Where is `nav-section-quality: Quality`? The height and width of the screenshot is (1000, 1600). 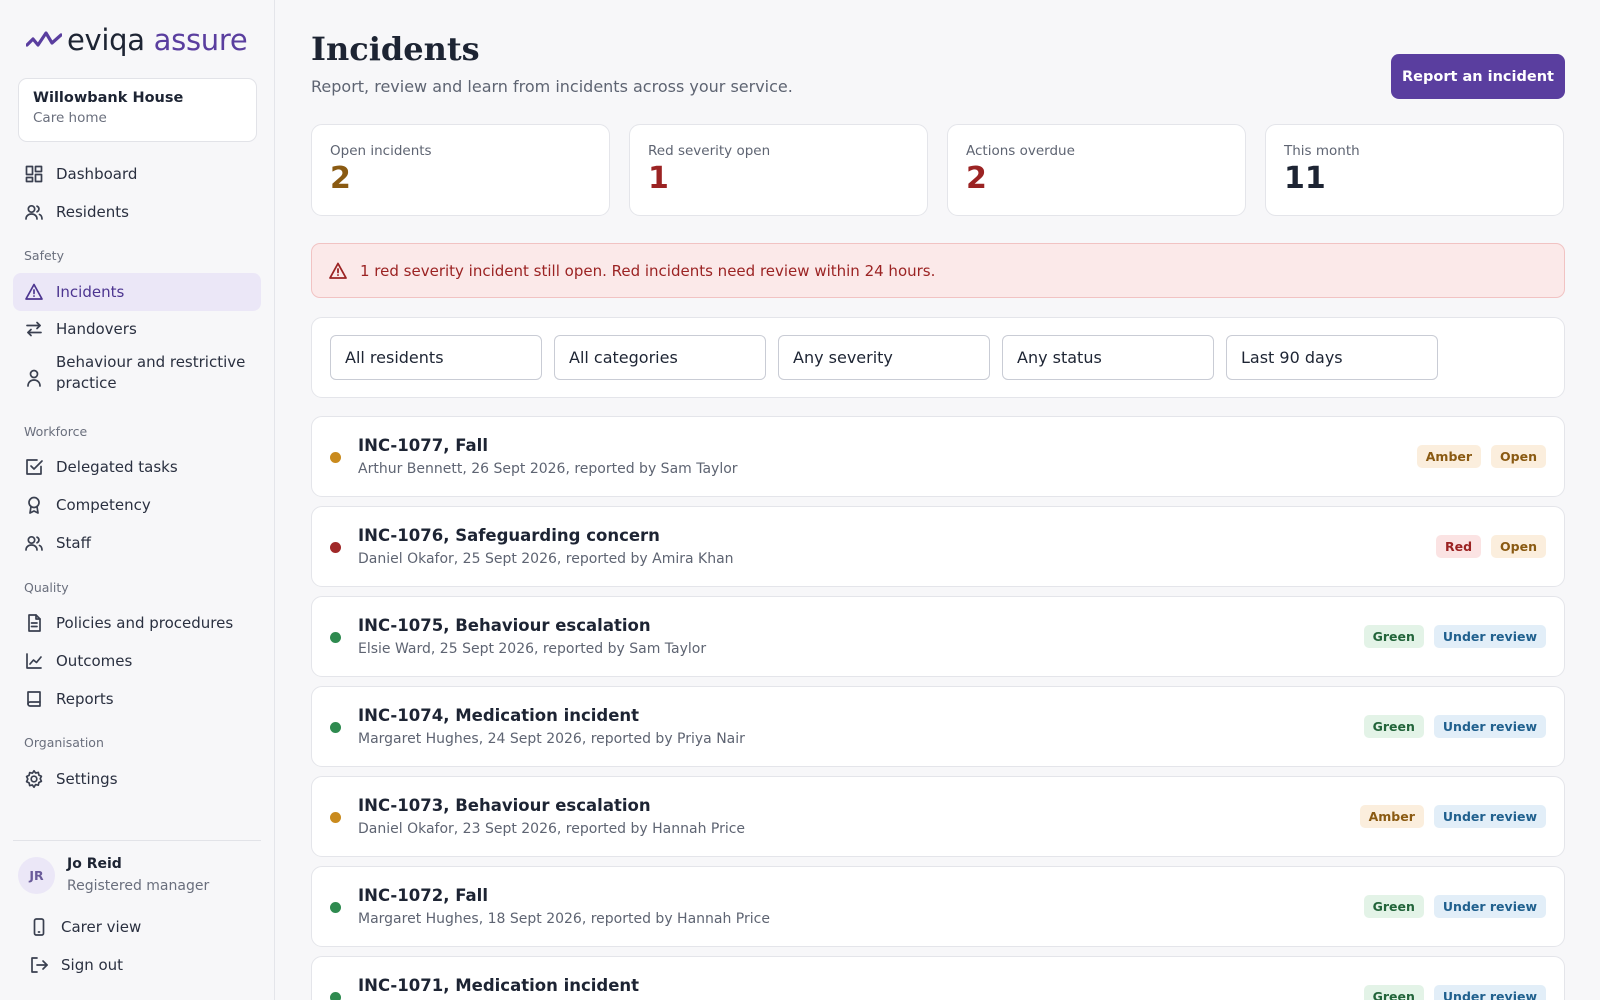
nav-section-quality: Quality is located at coordinates (46, 587).